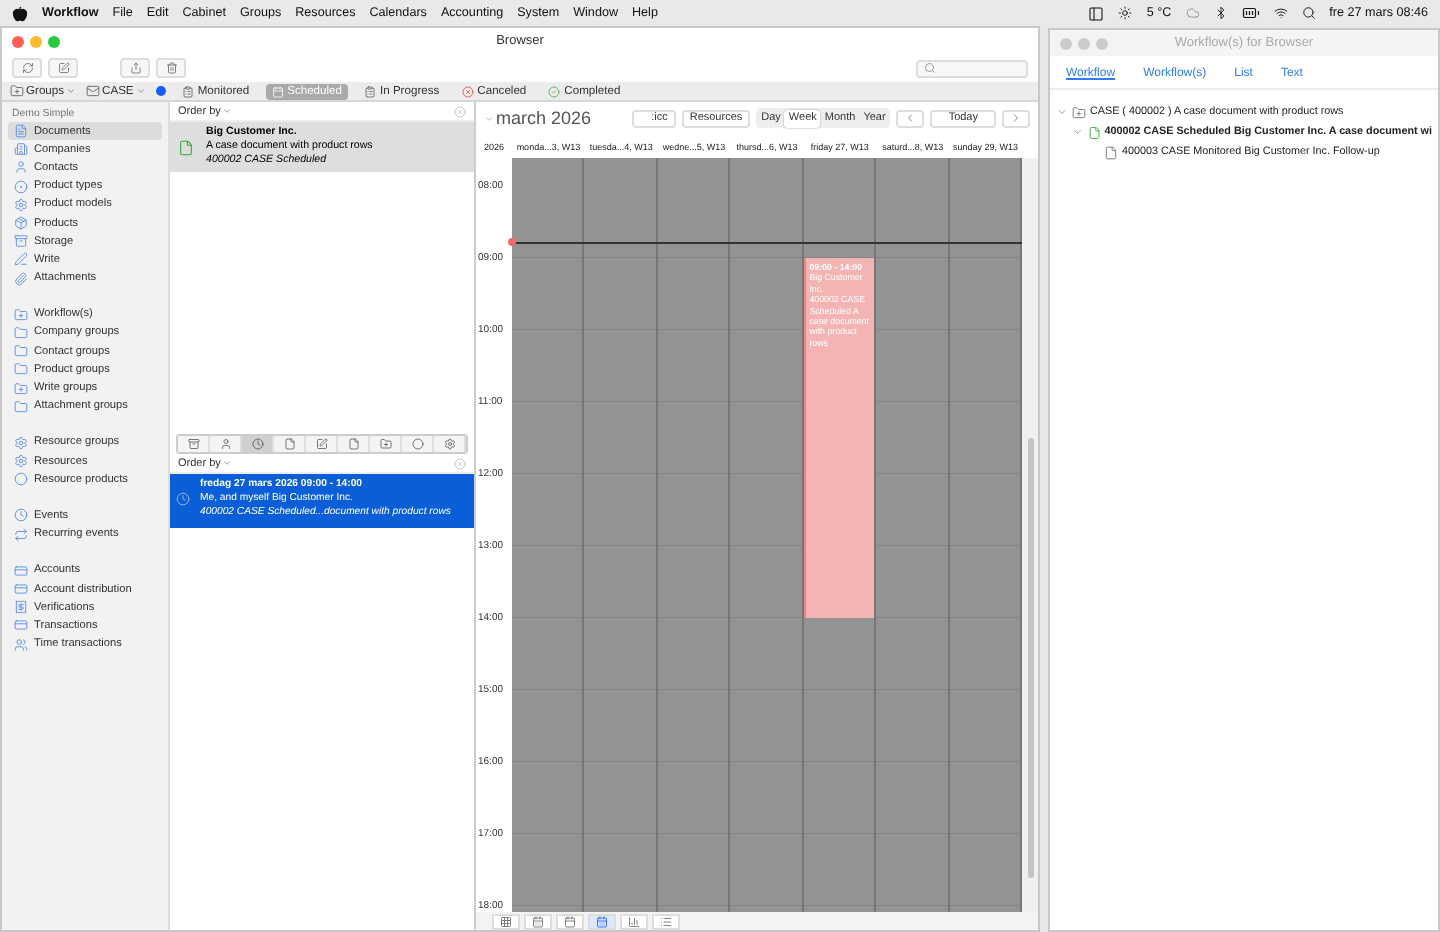 The image size is (1440, 932). I want to click on box-icon, so click(21, 223).